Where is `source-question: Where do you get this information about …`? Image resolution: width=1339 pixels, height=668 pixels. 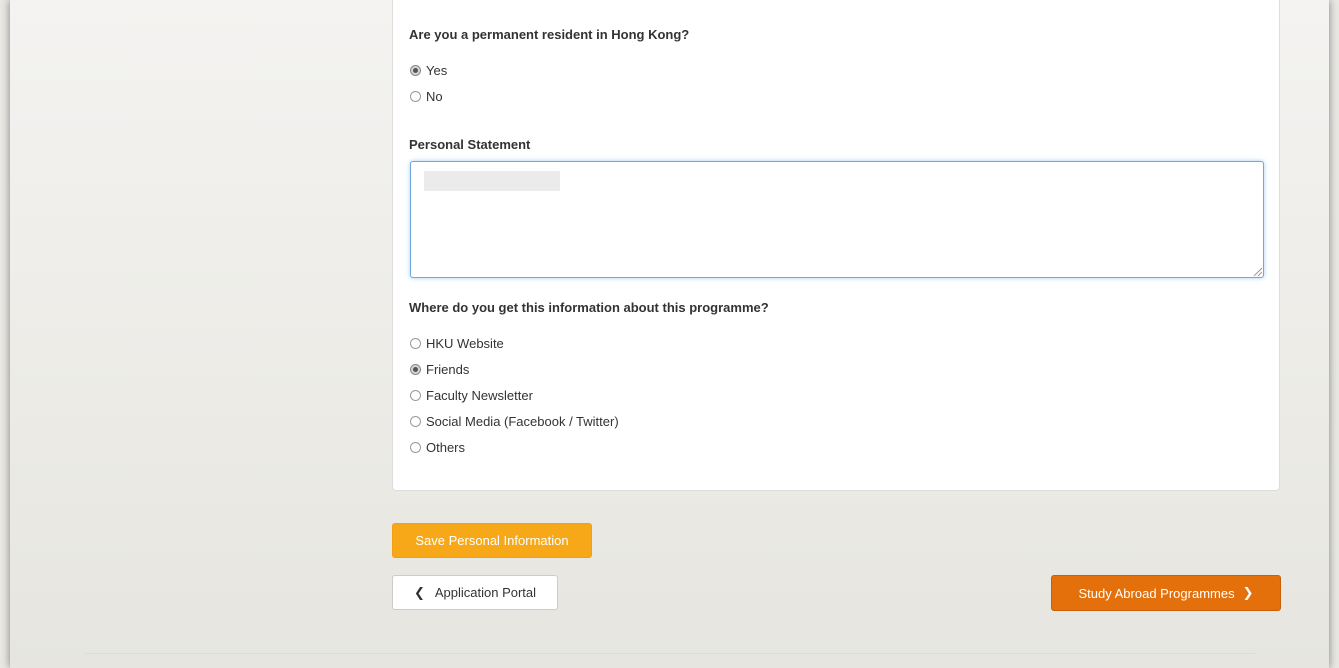
source-question: Where do you get this information about … is located at coordinates (589, 307).